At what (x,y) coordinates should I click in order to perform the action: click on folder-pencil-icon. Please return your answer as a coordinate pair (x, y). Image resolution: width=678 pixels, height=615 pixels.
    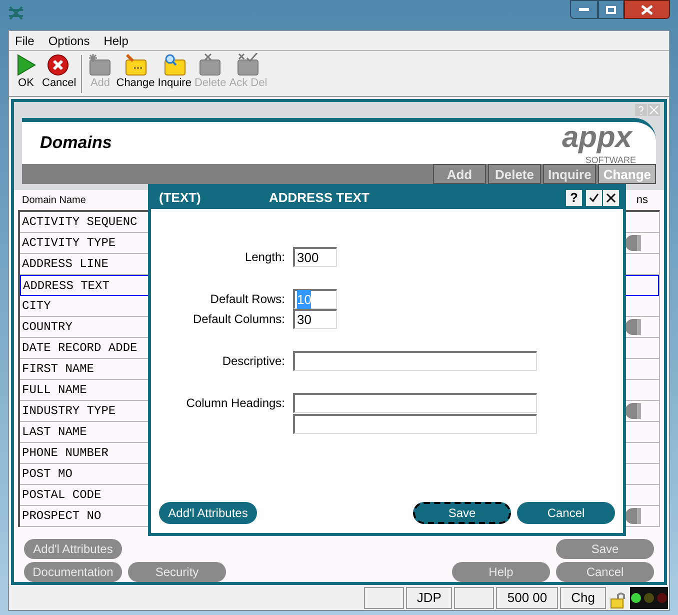
    Looking at the image, I should click on (135, 65).